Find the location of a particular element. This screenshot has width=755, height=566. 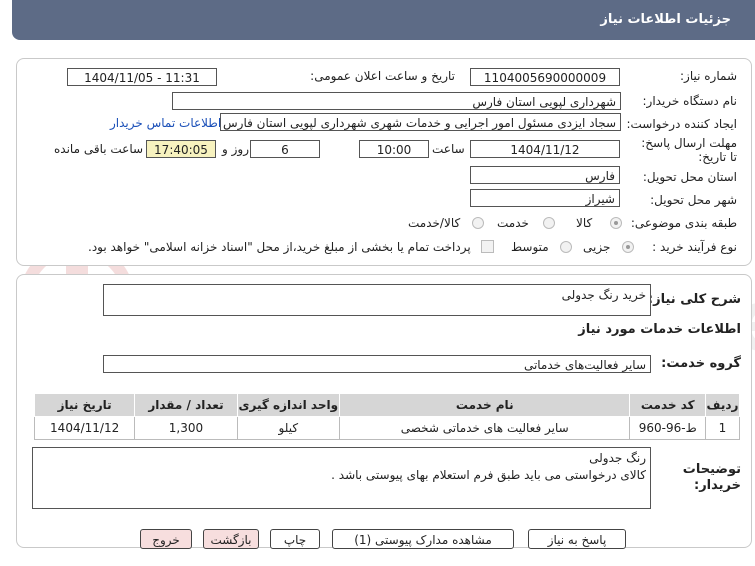

exit-button: خروج is located at coordinates (166, 539).